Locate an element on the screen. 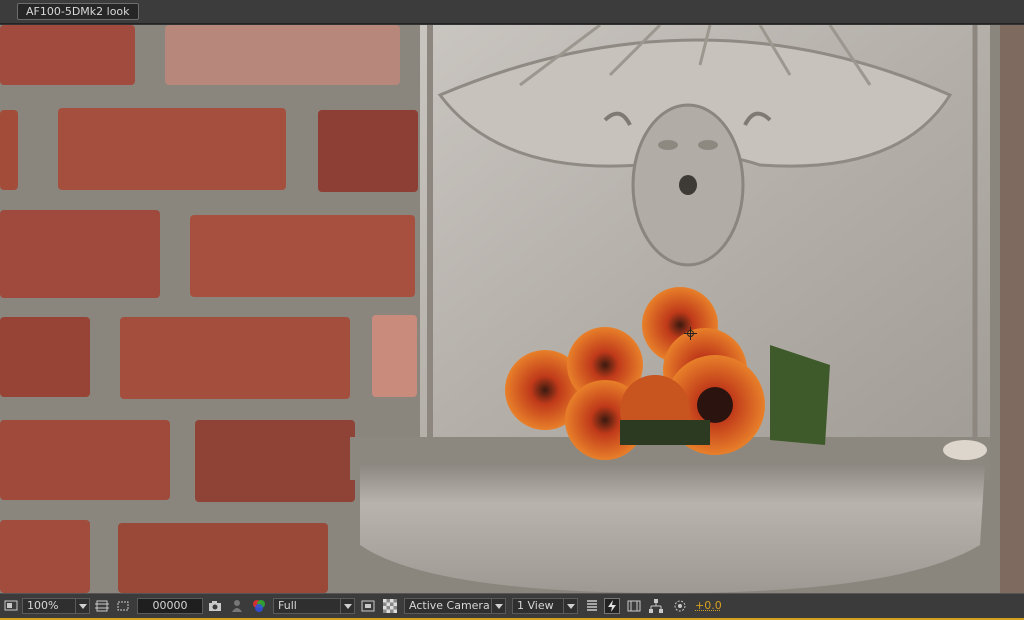 The width and height of the screenshot is (1024, 620). composition-tab: AF100-5DMk2 look is located at coordinates (78, 11).